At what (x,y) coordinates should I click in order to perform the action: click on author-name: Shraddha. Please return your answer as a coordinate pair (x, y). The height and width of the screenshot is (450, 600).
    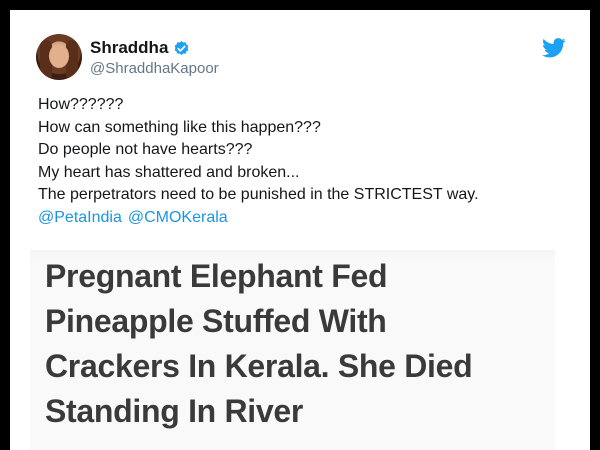
    Looking at the image, I should click on (129, 48).